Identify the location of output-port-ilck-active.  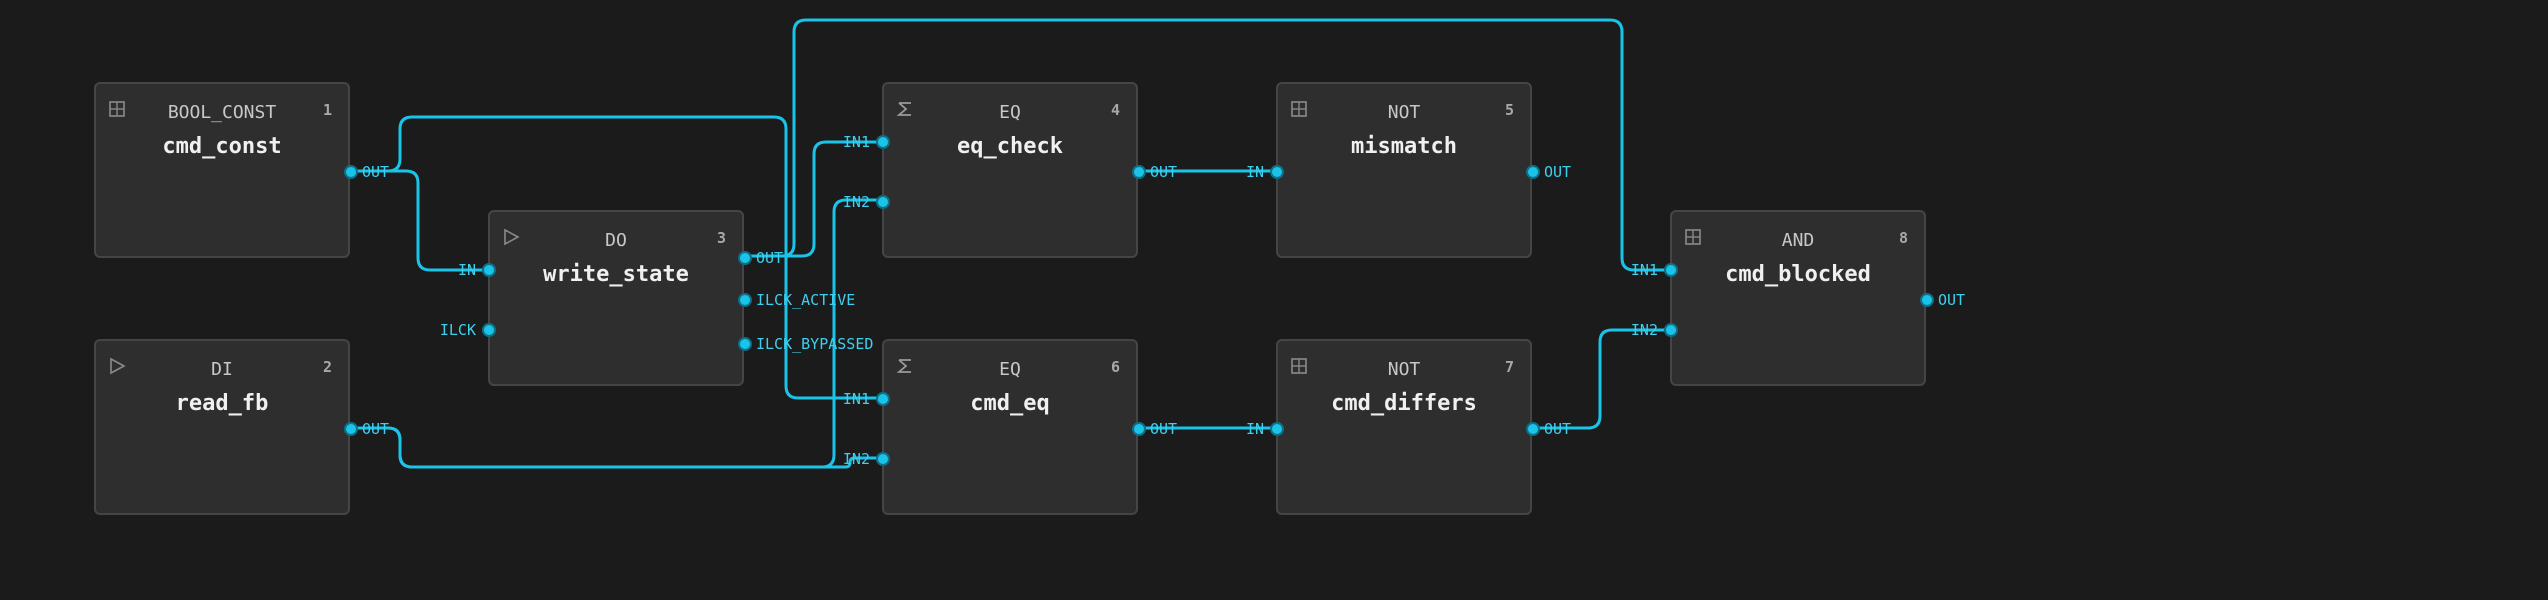
(745, 300).